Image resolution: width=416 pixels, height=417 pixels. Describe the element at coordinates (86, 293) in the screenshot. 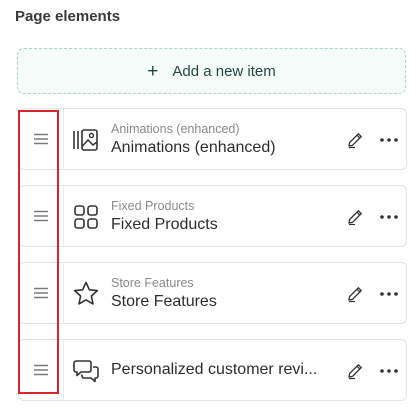

I see `star-icon` at that location.